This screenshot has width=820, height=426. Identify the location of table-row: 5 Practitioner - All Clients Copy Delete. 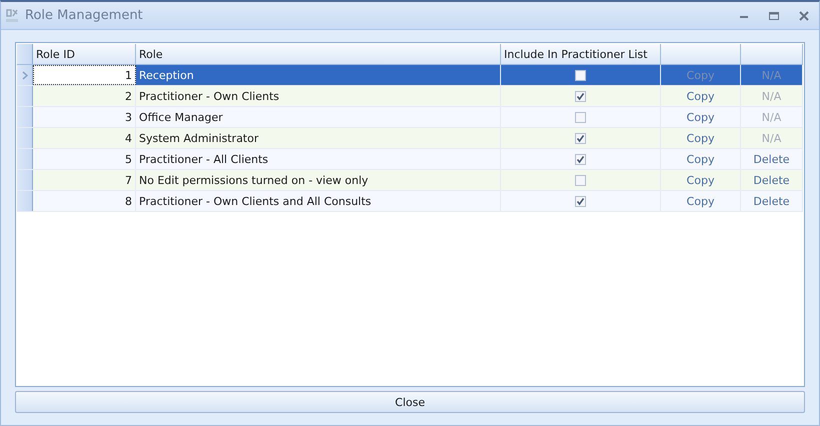
(410, 159).